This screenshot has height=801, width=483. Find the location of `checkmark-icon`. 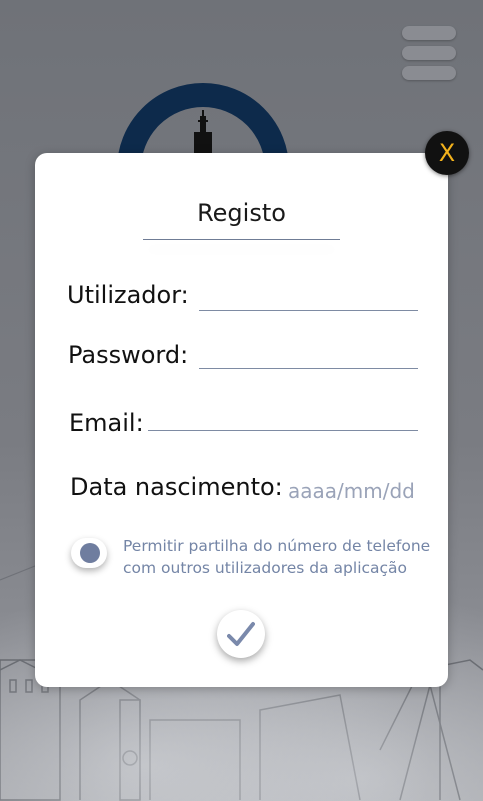

checkmark-icon is located at coordinates (241, 634).